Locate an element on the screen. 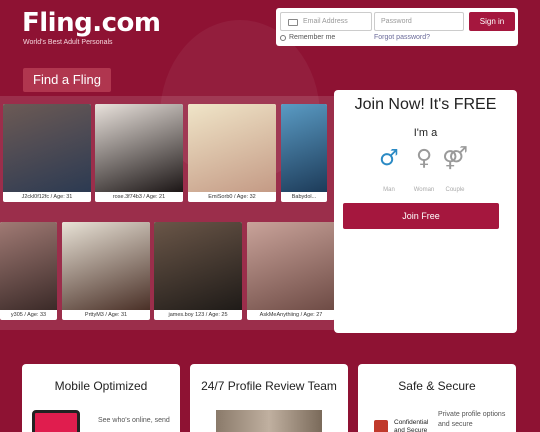 The width and height of the screenshot is (540, 432). find-a-fling-button: Find a Fling is located at coordinates (67, 80).